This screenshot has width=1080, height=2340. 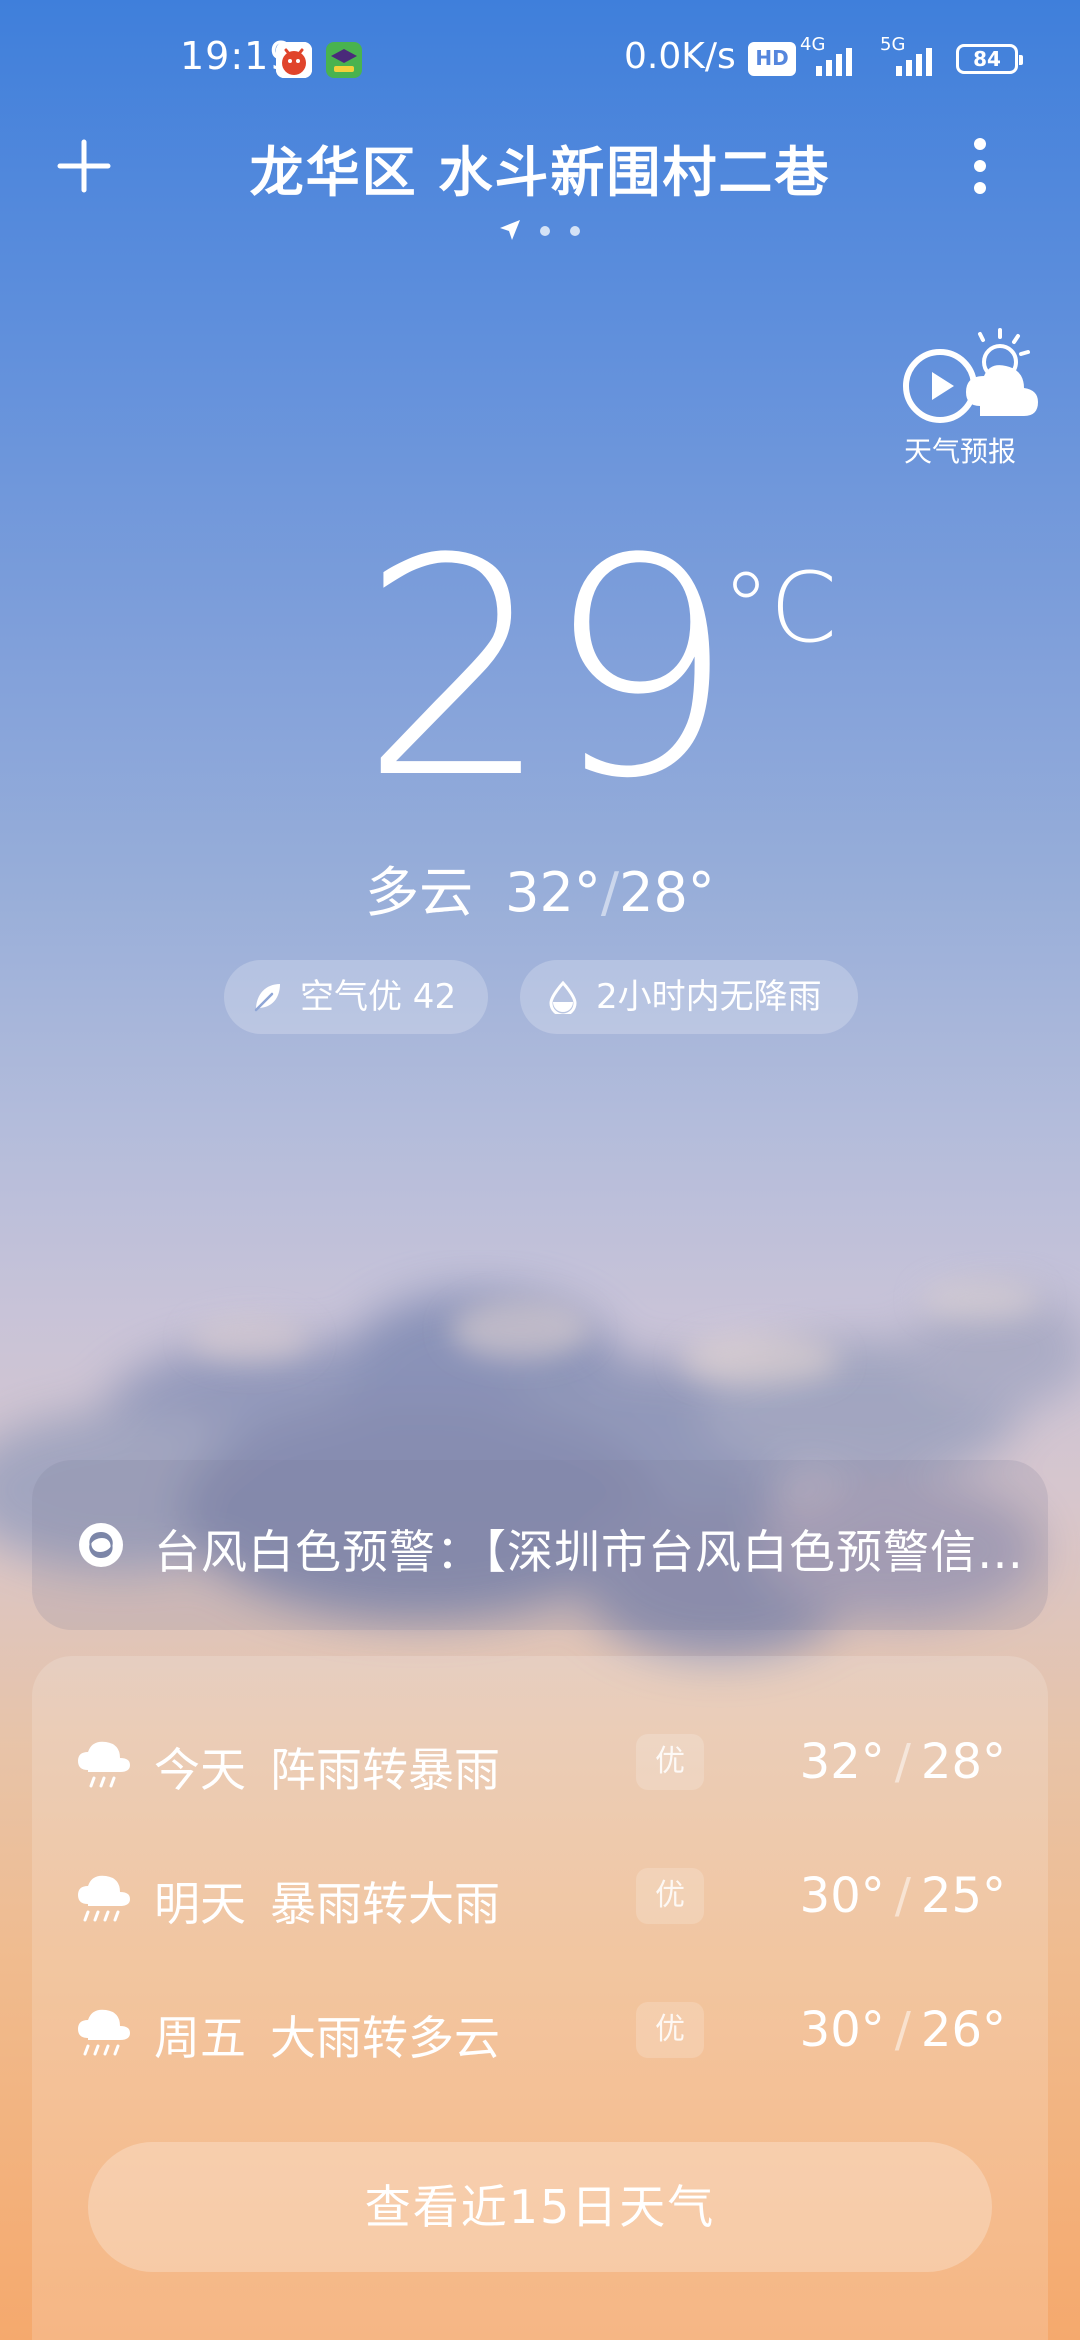 What do you see at coordinates (510, 230) in the screenshot?
I see `location-arrow-icon` at bounding box center [510, 230].